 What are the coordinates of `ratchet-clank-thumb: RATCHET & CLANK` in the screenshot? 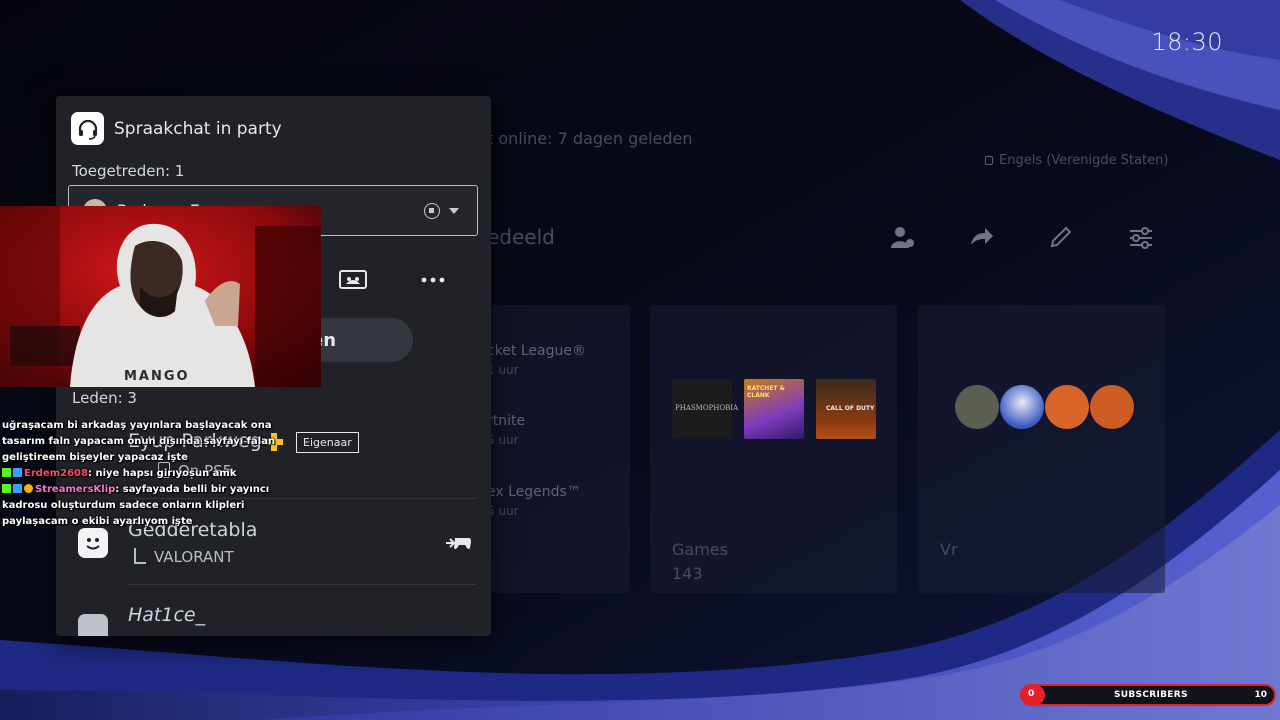 It's located at (774, 409).